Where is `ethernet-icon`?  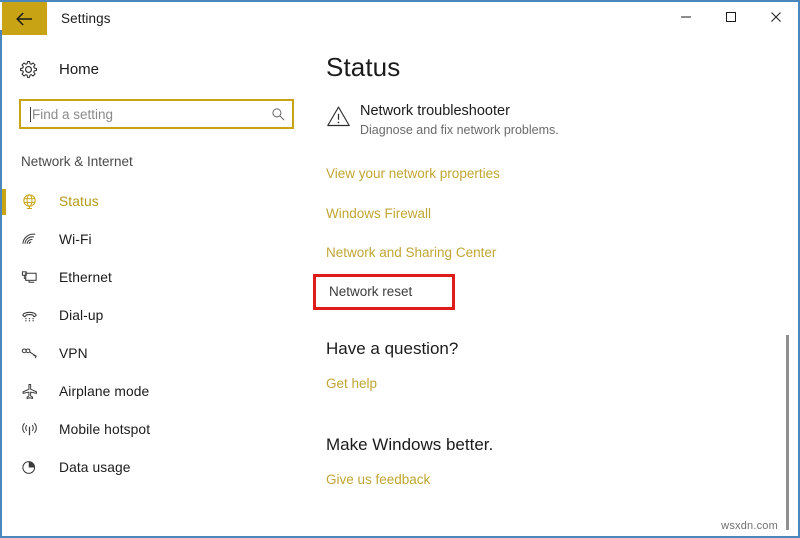
ethernet-icon is located at coordinates (34, 277).